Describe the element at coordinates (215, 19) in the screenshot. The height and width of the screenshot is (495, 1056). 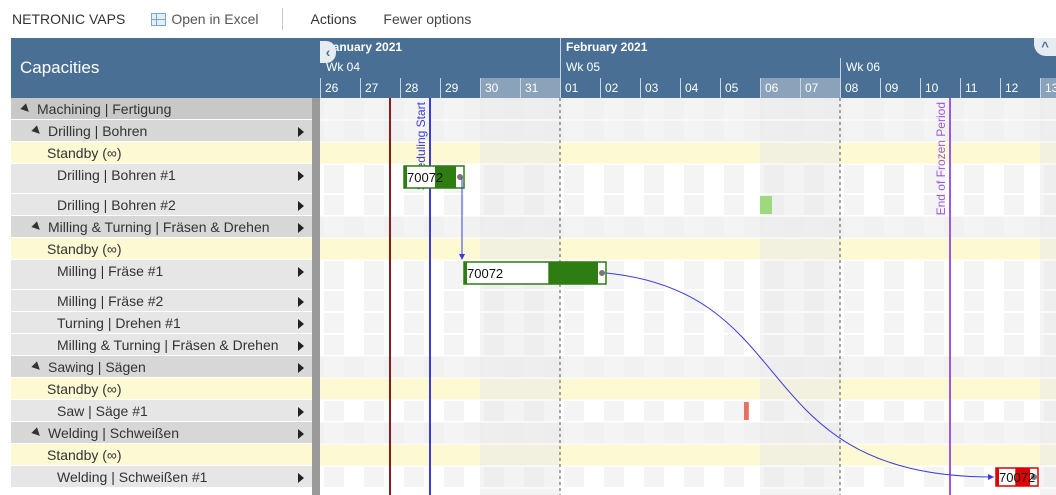
I see `open-in-excel-label: Open in Excel` at that location.